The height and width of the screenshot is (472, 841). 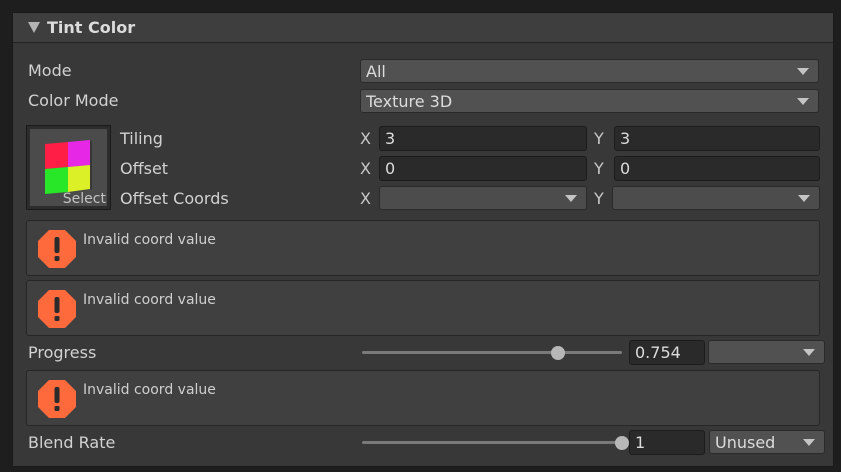 What do you see at coordinates (376, 71) in the screenshot?
I see `mode-value: All` at bounding box center [376, 71].